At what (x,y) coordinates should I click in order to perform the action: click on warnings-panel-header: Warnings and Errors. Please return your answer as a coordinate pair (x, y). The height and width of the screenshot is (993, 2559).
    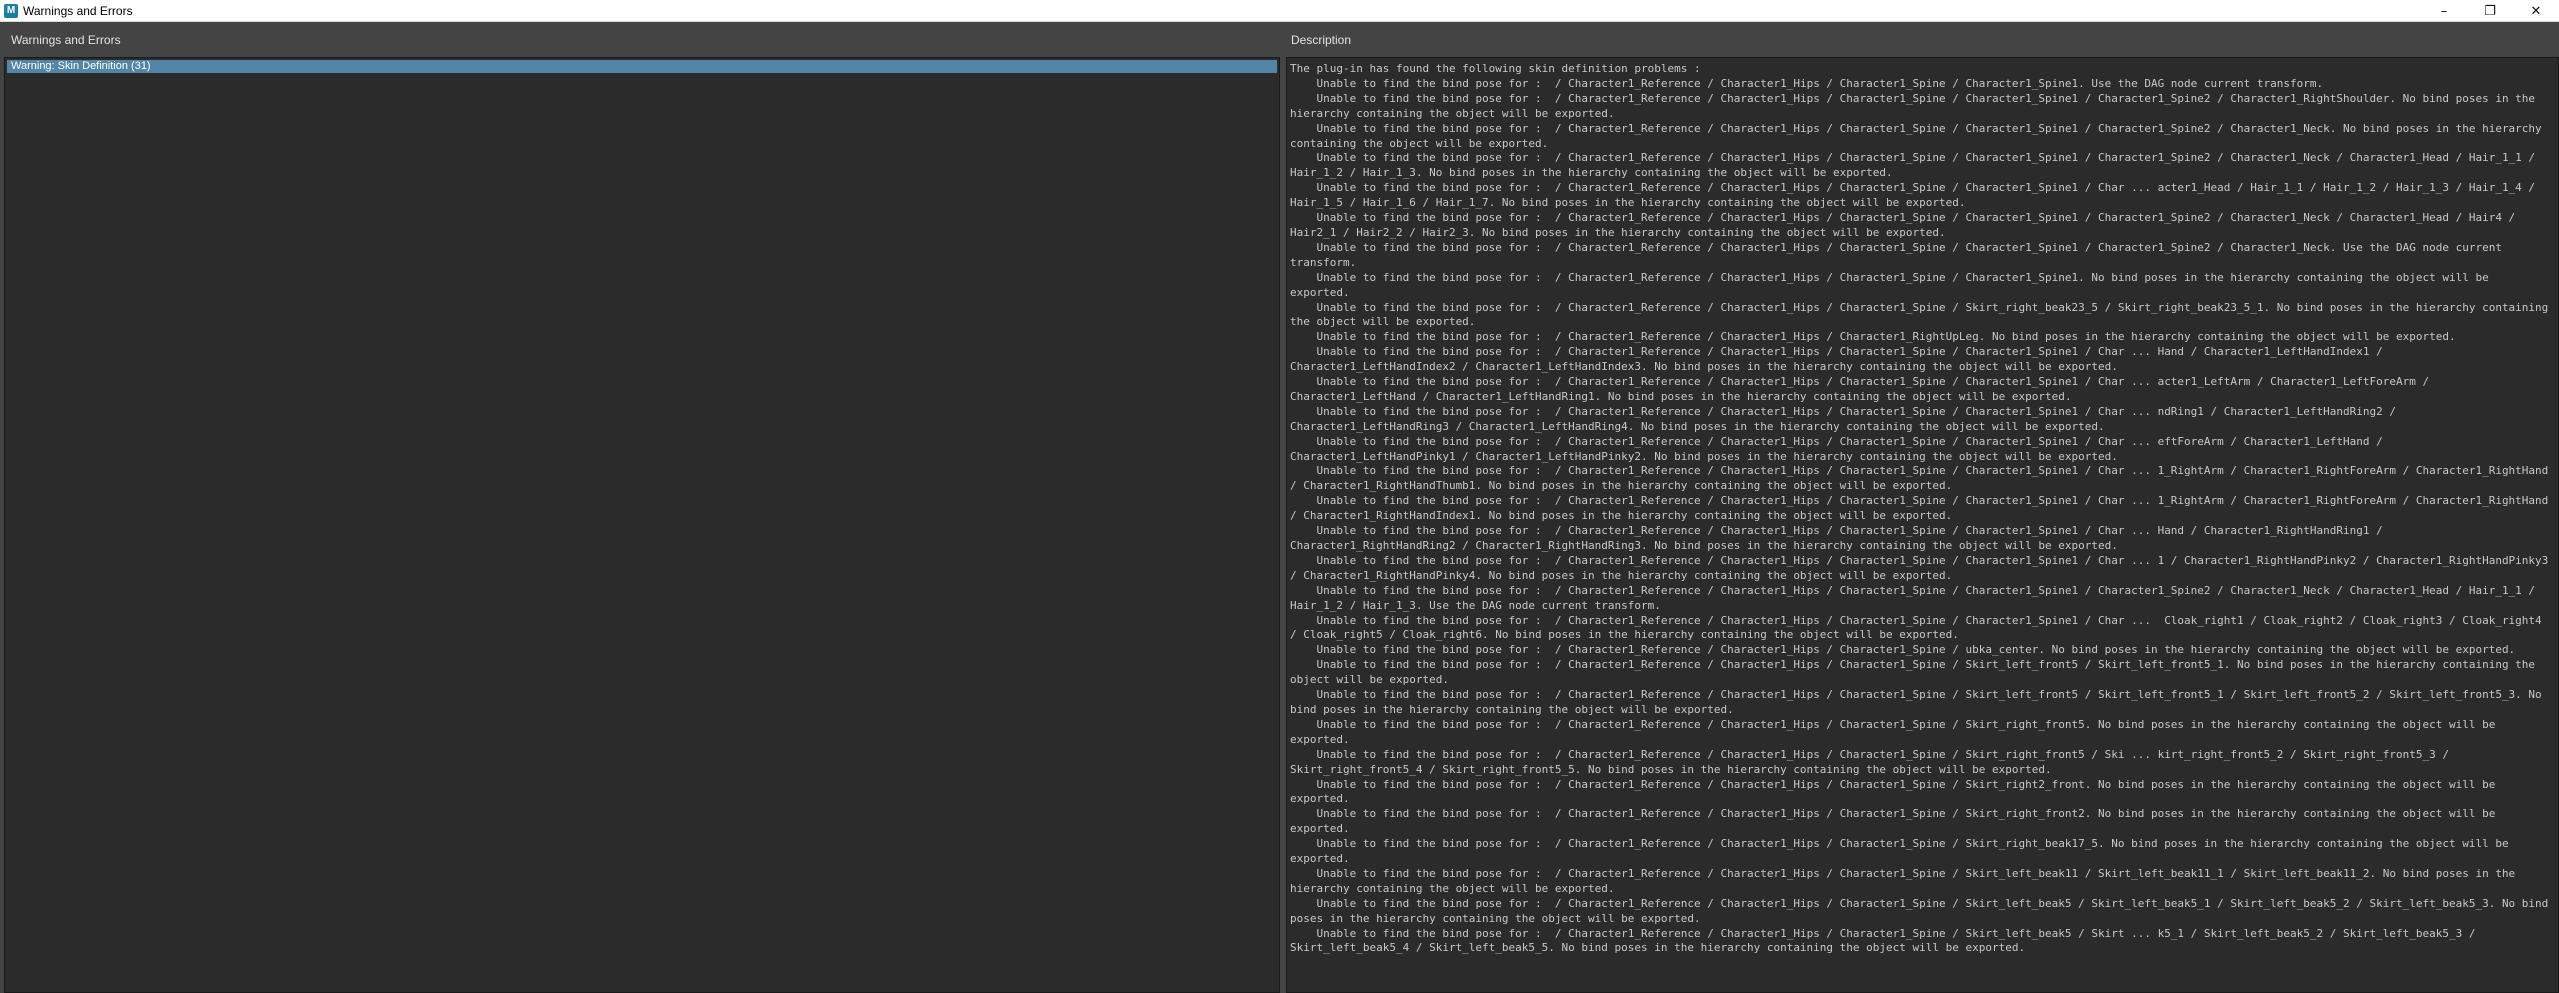
    Looking at the image, I should click on (66, 40).